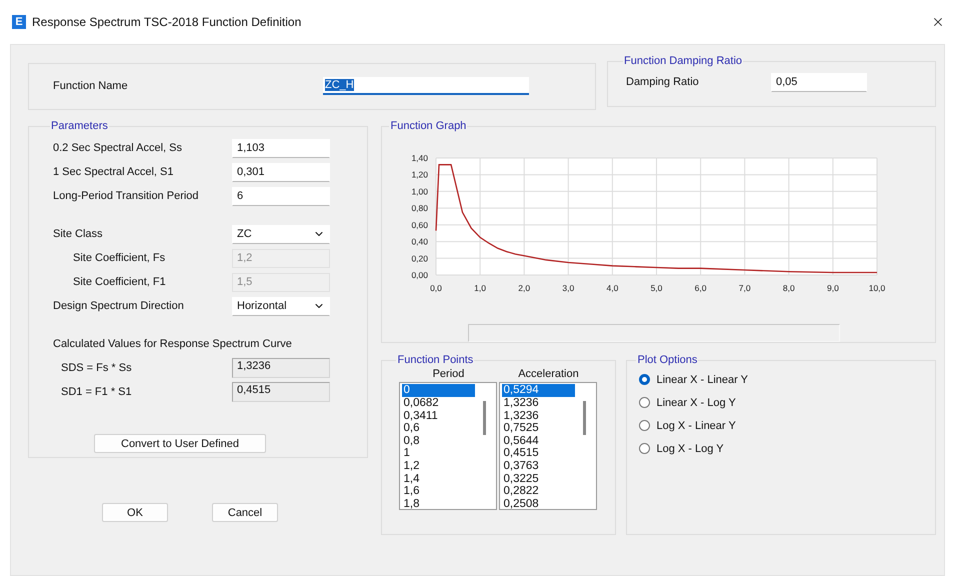 The height and width of the screenshot is (576, 955). I want to click on list-item: 0,0682, so click(439, 403).